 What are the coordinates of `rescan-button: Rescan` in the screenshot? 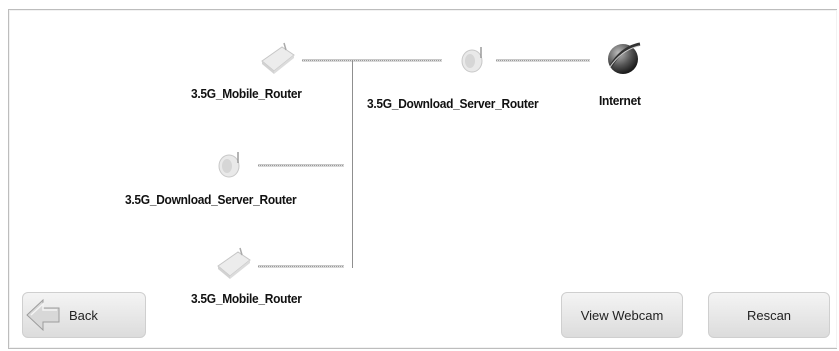 It's located at (769, 315).